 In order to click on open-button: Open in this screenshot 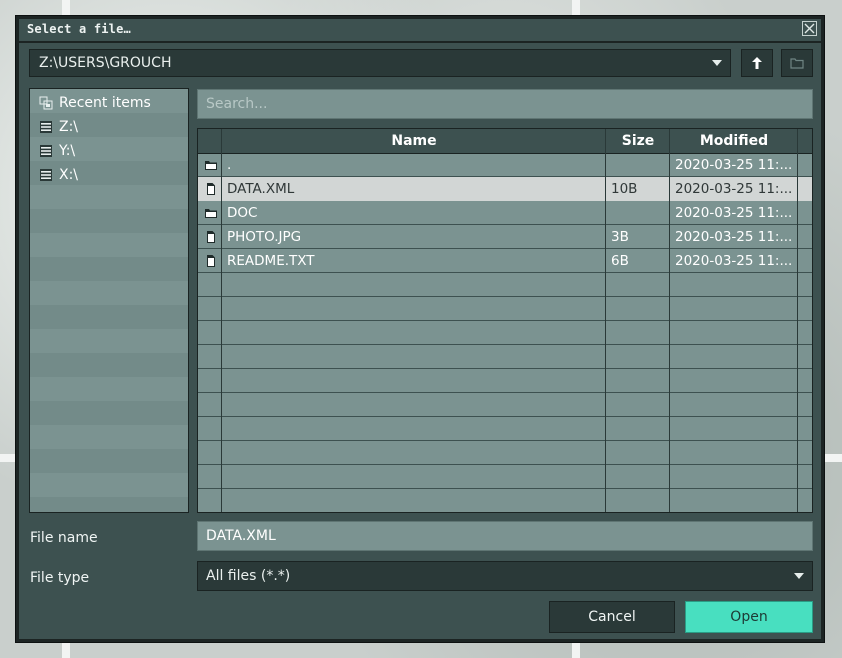, I will do `click(749, 617)`.